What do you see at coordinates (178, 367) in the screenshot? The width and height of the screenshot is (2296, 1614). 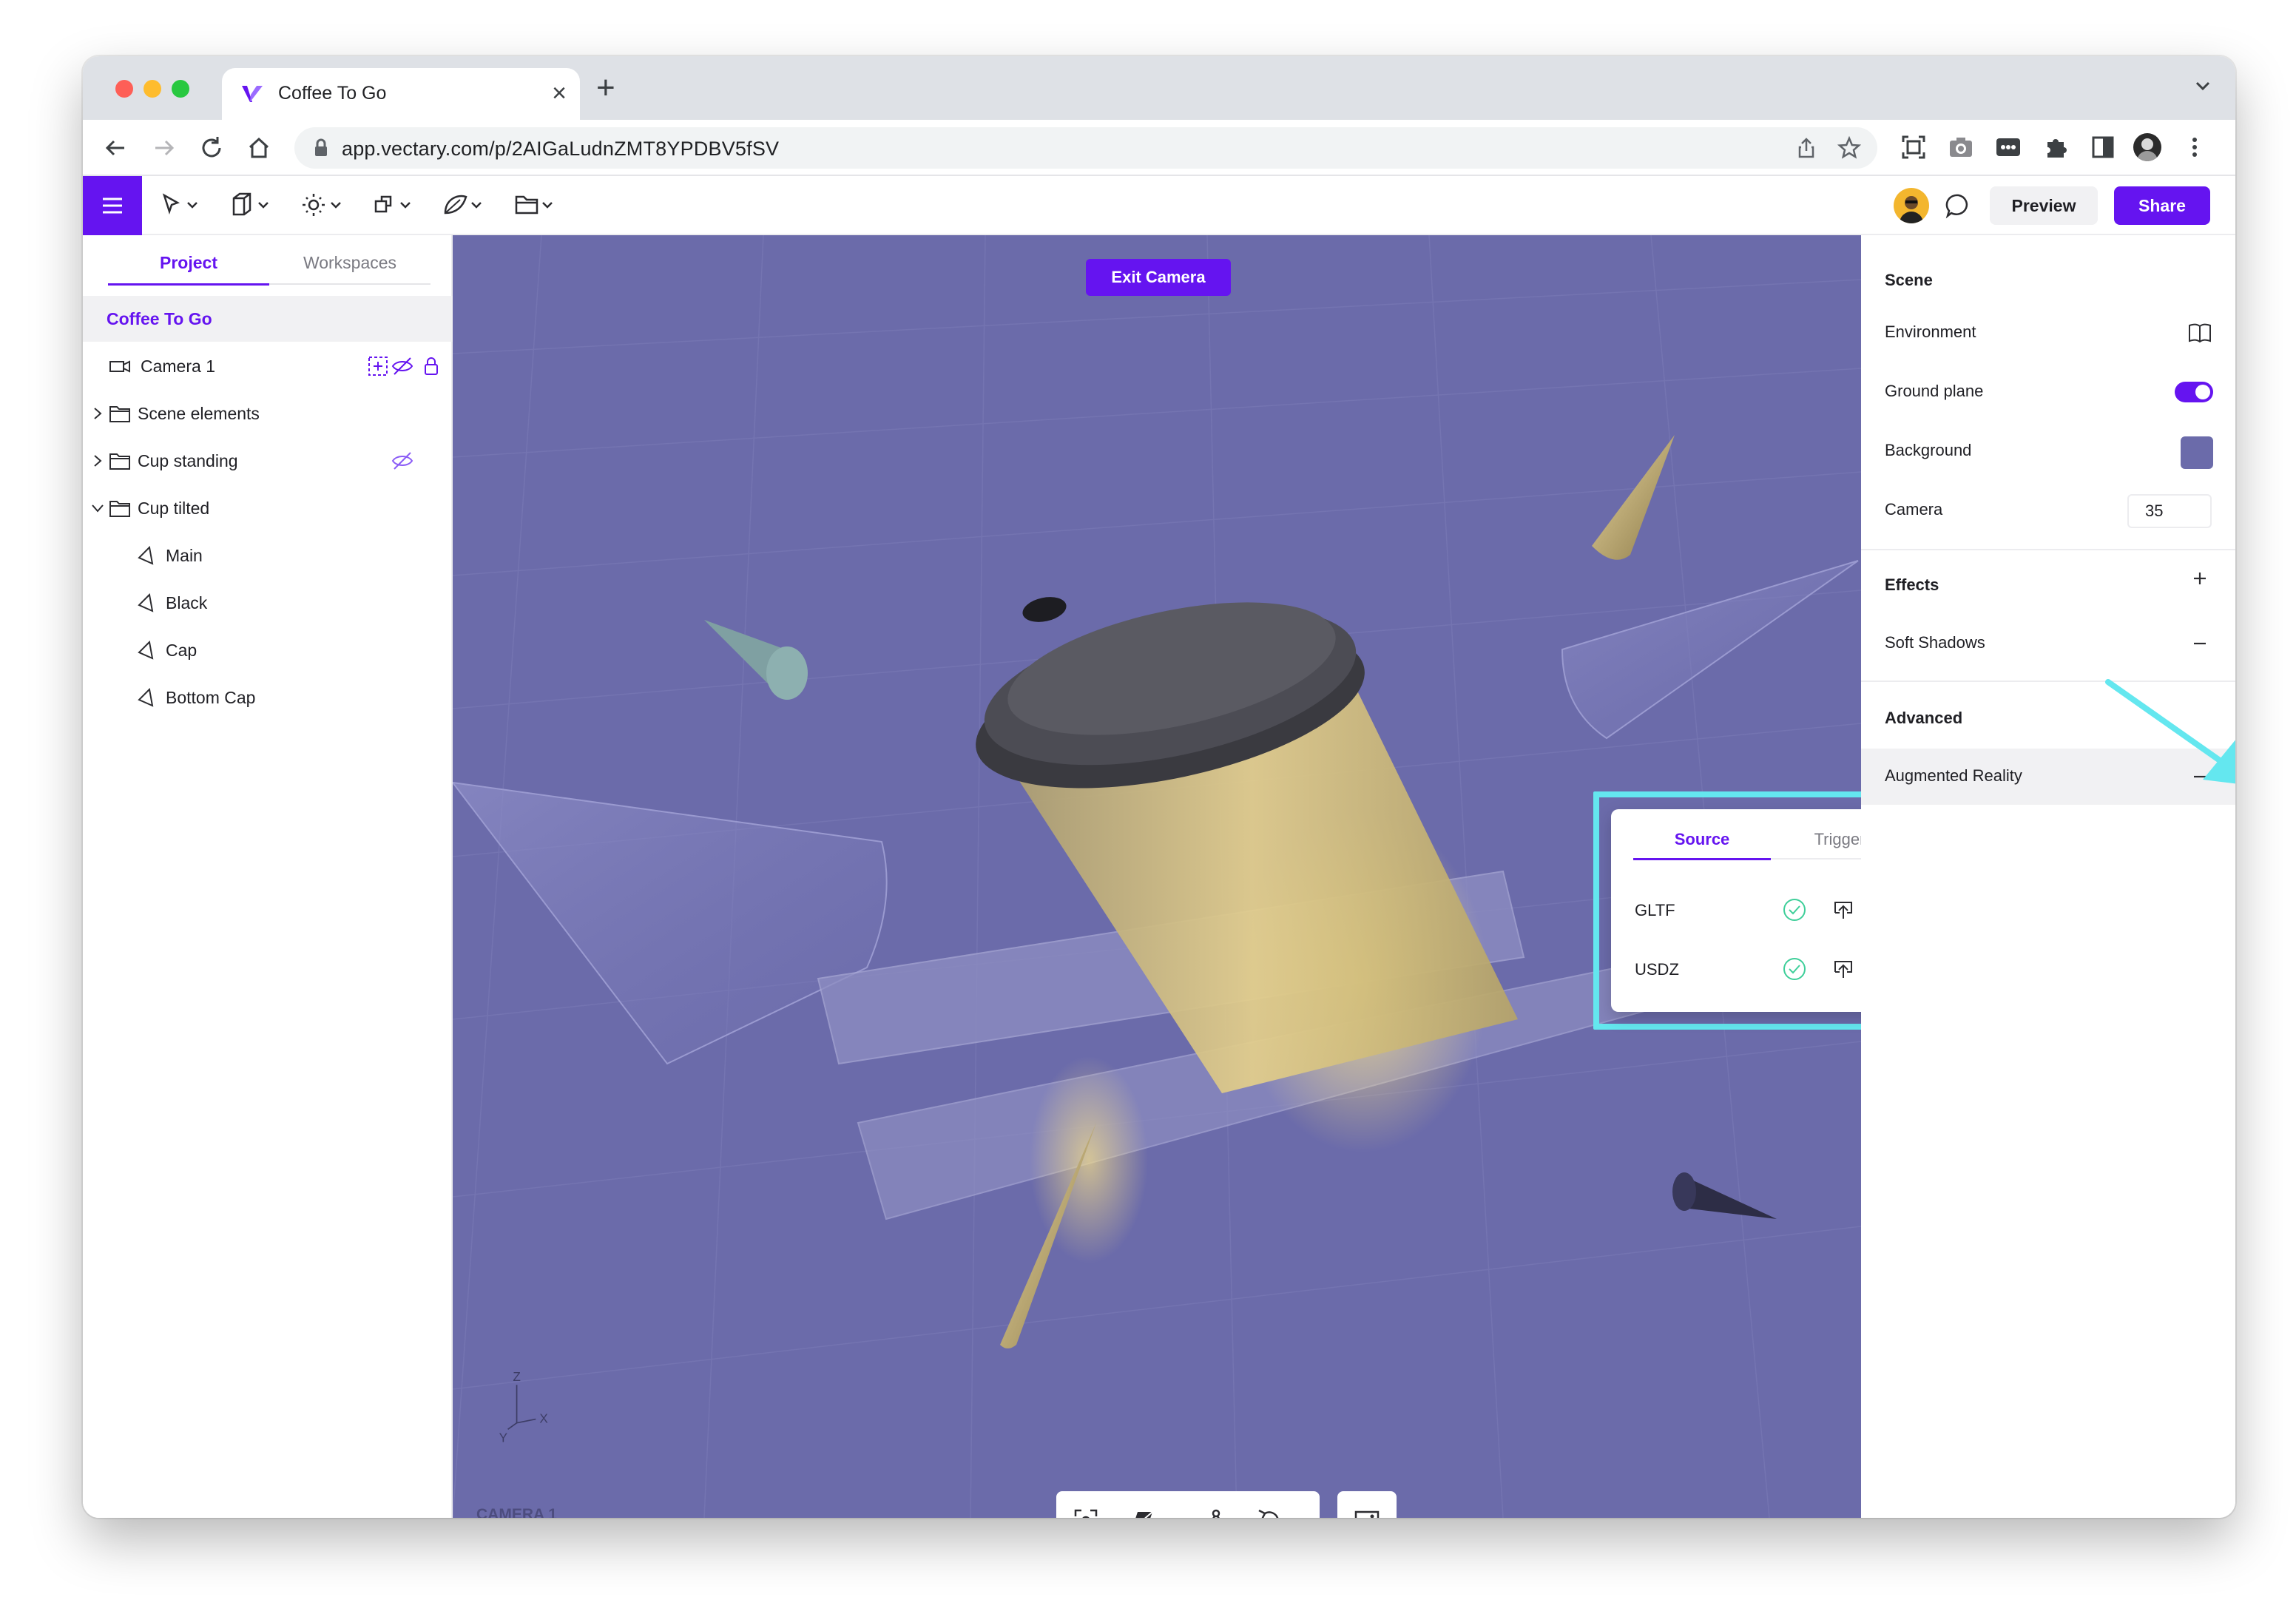 I see `tree-item-label: Camera 1` at bounding box center [178, 367].